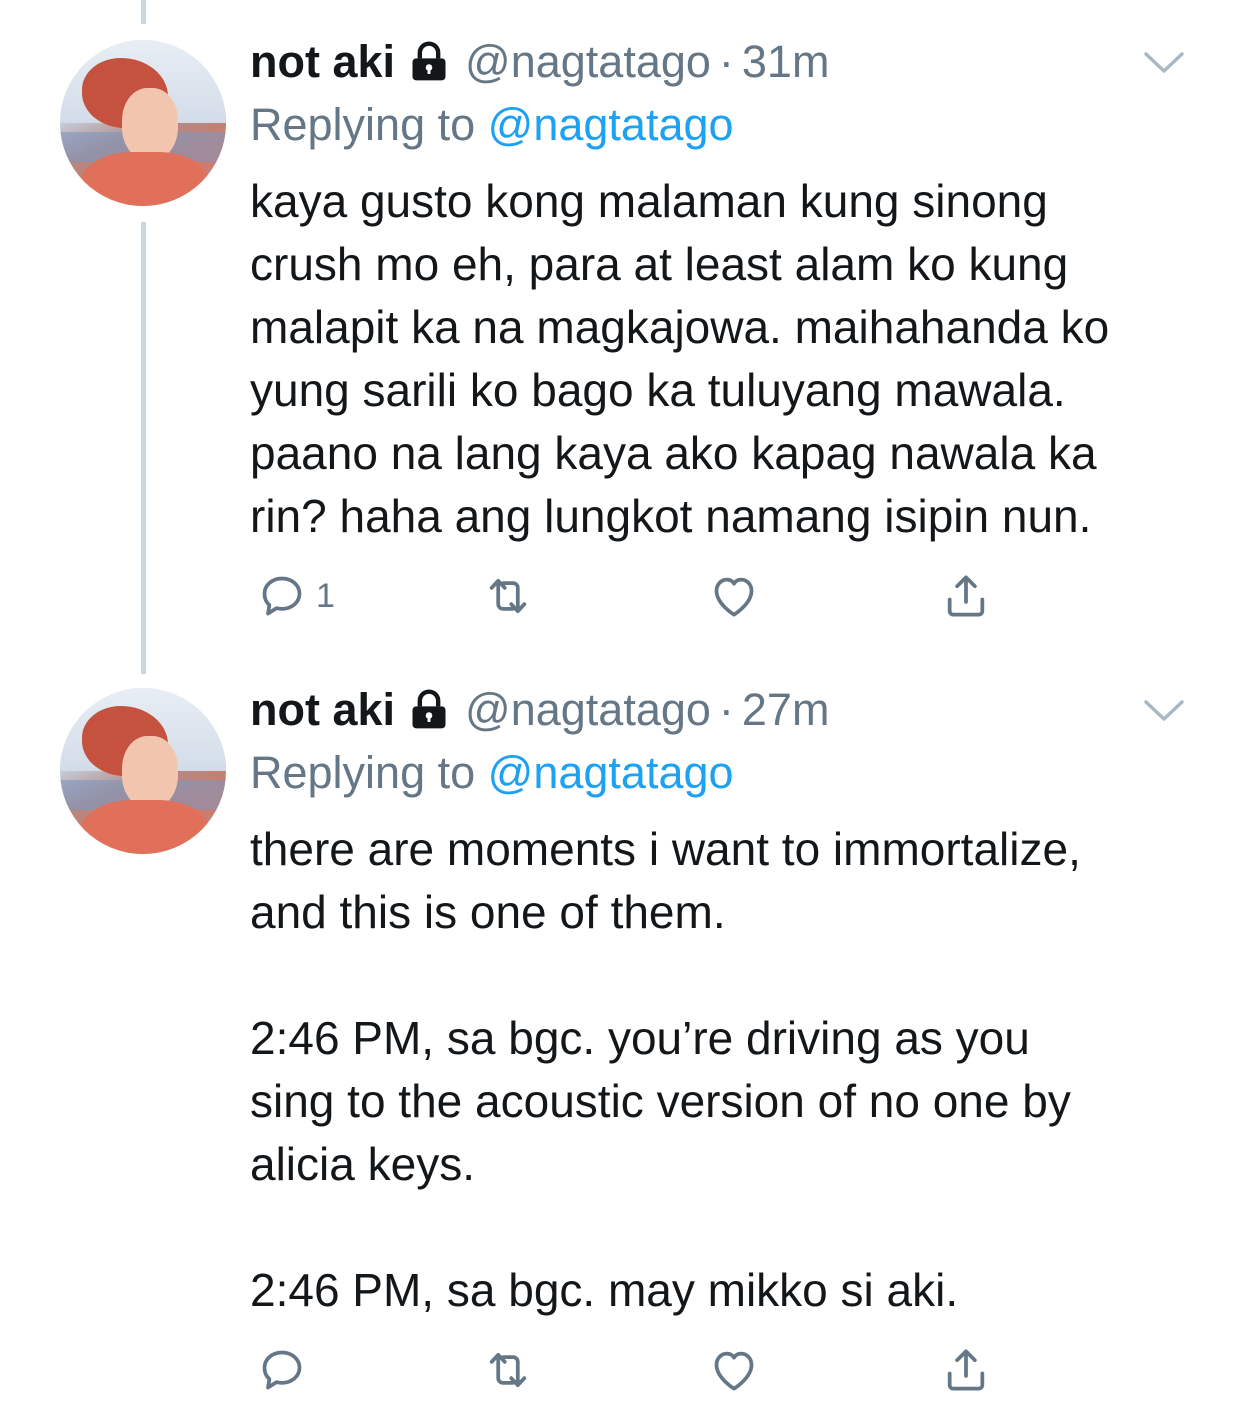  I want to click on text-line: paano na lang kaya ako kapag nawala ka, so click(673, 453).